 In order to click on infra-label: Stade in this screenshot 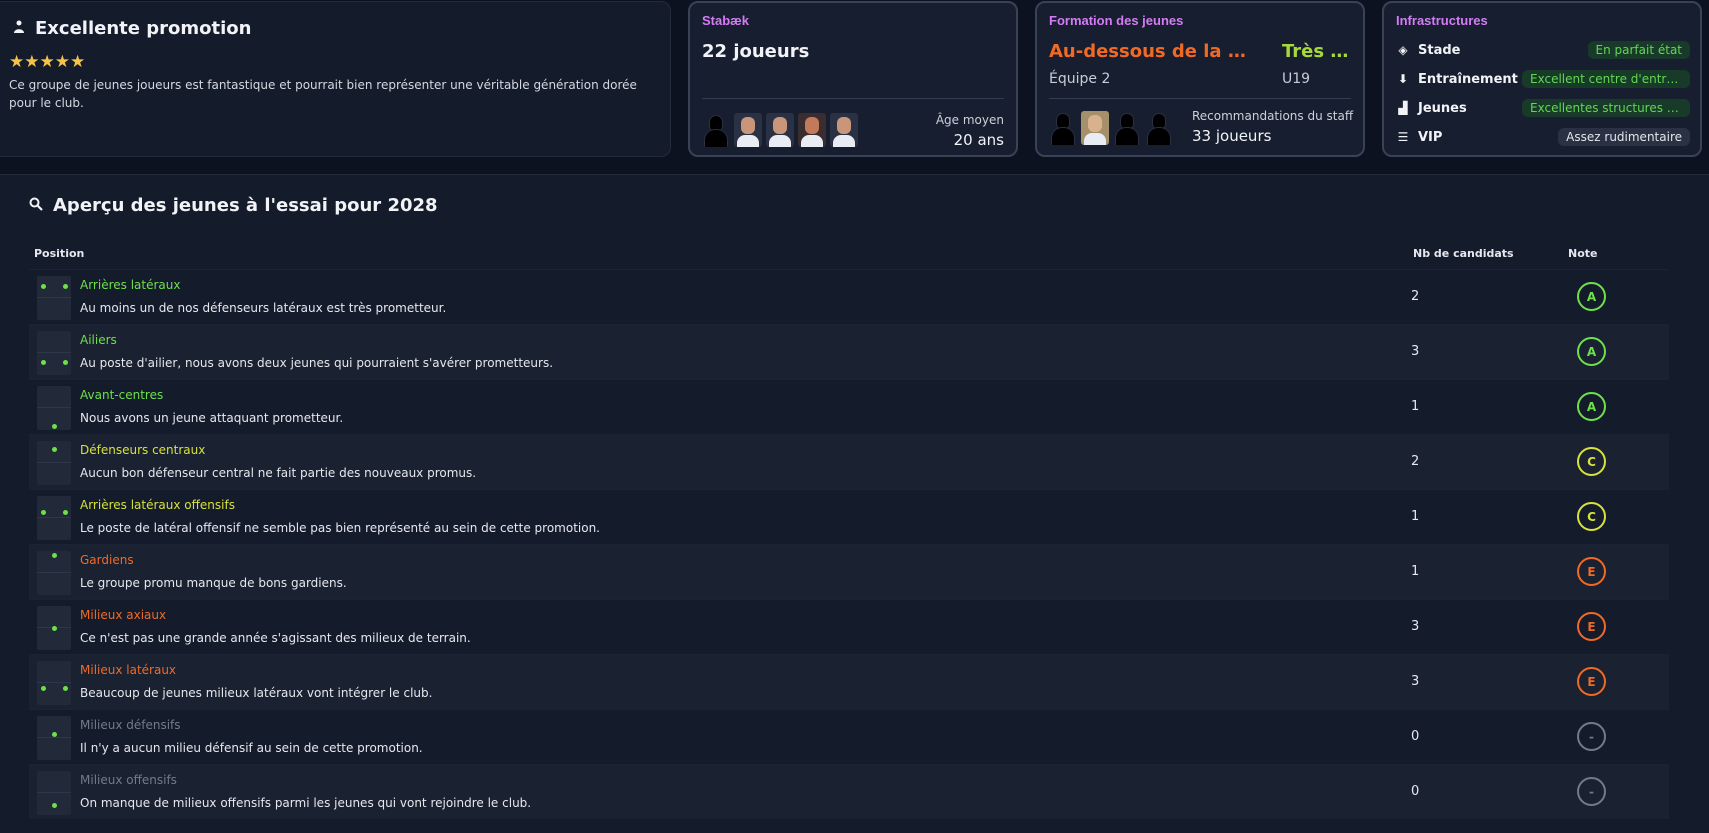, I will do `click(1439, 50)`.